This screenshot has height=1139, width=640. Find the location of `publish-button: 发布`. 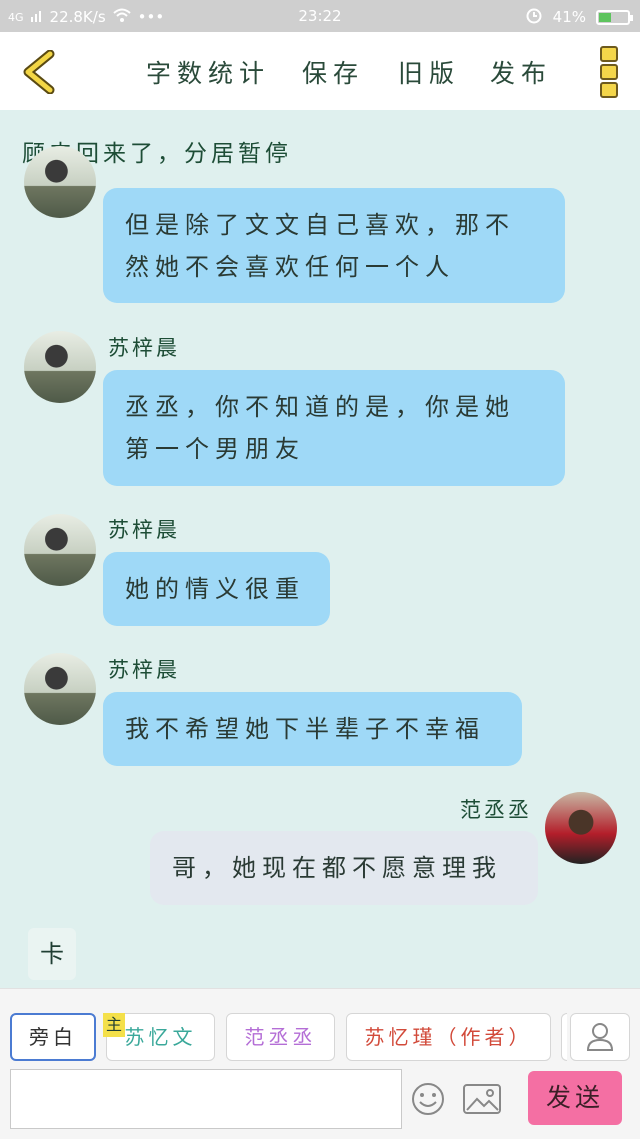

publish-button: 发布 is located at coordinates (521, 72).